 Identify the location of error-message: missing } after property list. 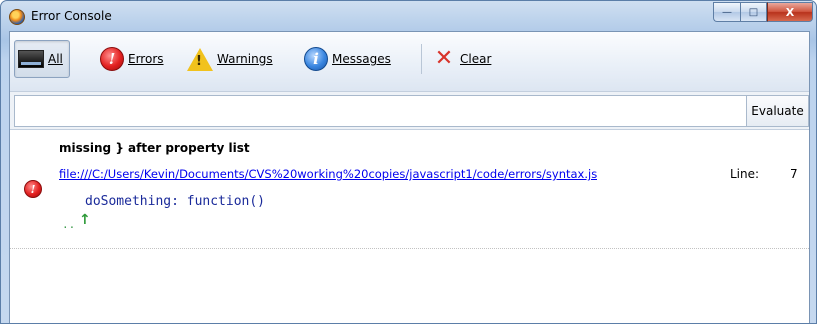
(154, 148).